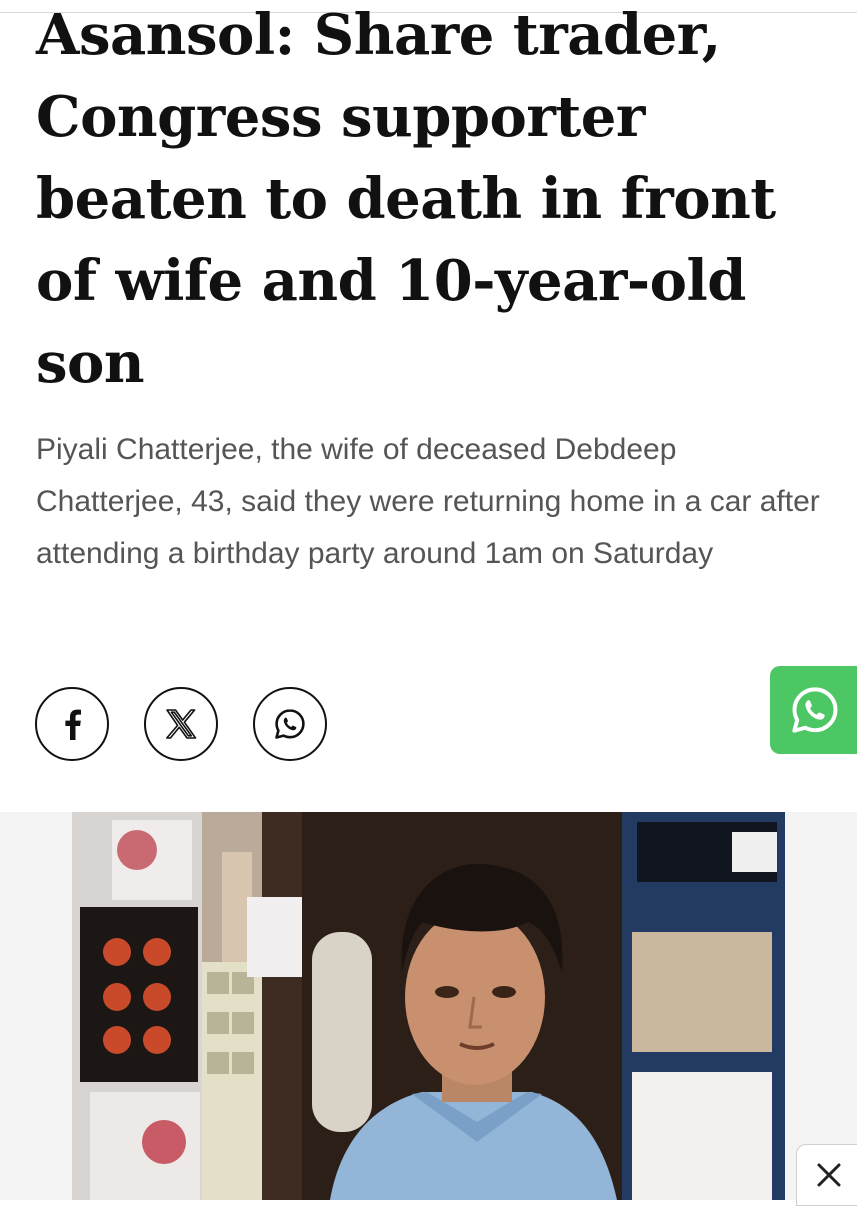  What do you see at coordinates (829, 1175) in the screenshot?
I see `close-icon` at bounding box center [829, 1175].